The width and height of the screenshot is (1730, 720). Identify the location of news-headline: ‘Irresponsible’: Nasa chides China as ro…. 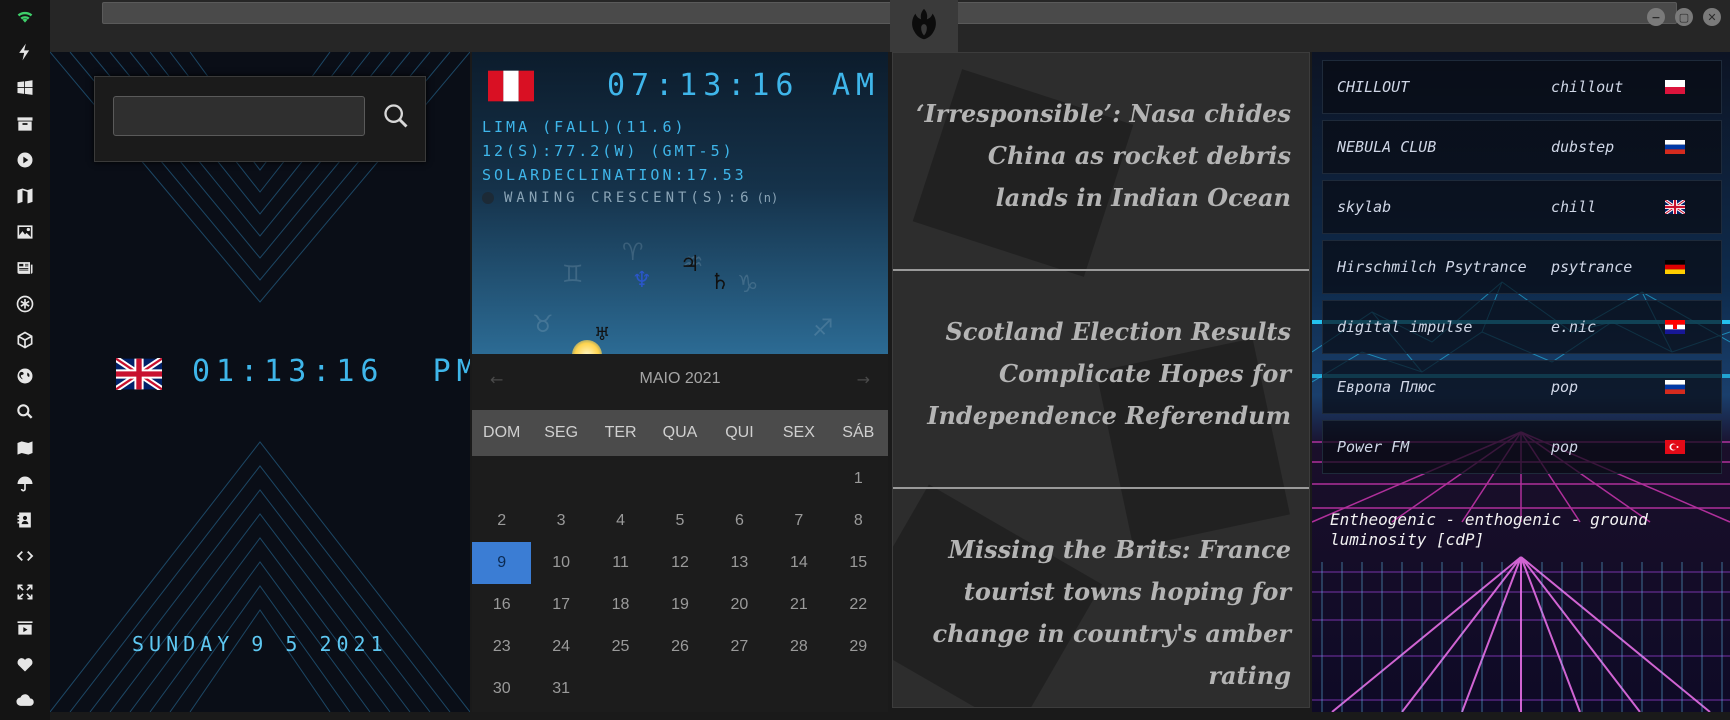
(1101, 156).